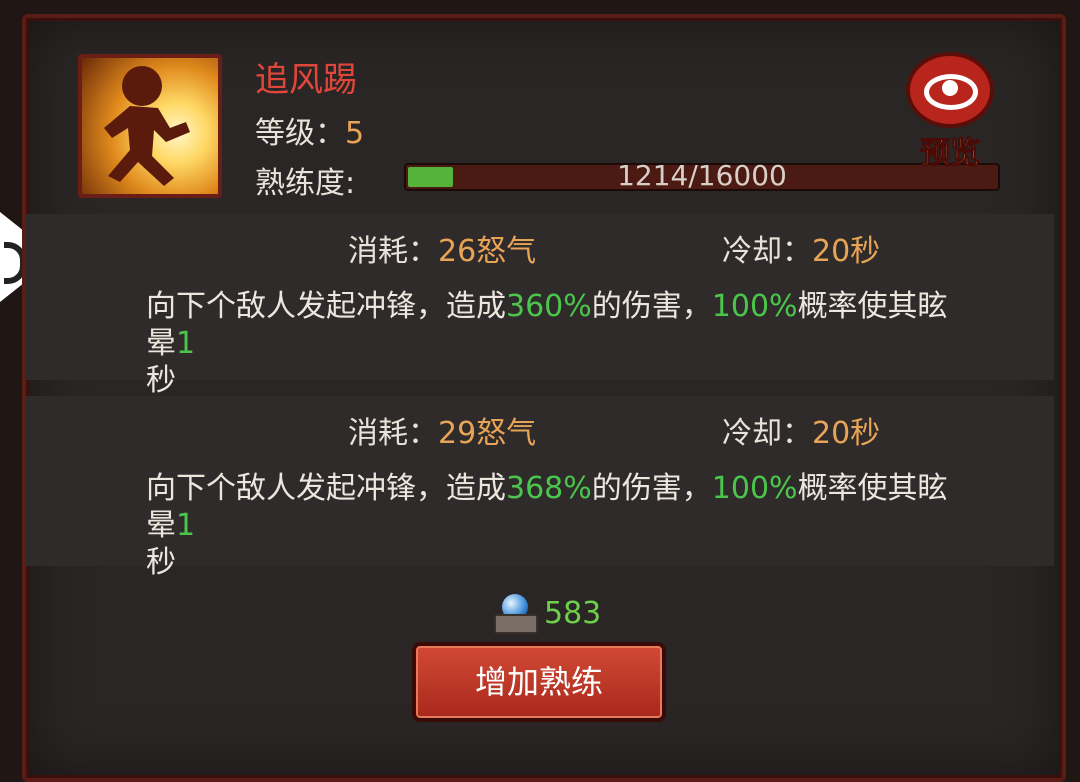 The width and height of the screenshot is (1080, 782). Describe the element at coordinates (487, 433) in the screenshot. I see `cost-value: 29怒气` at that location.